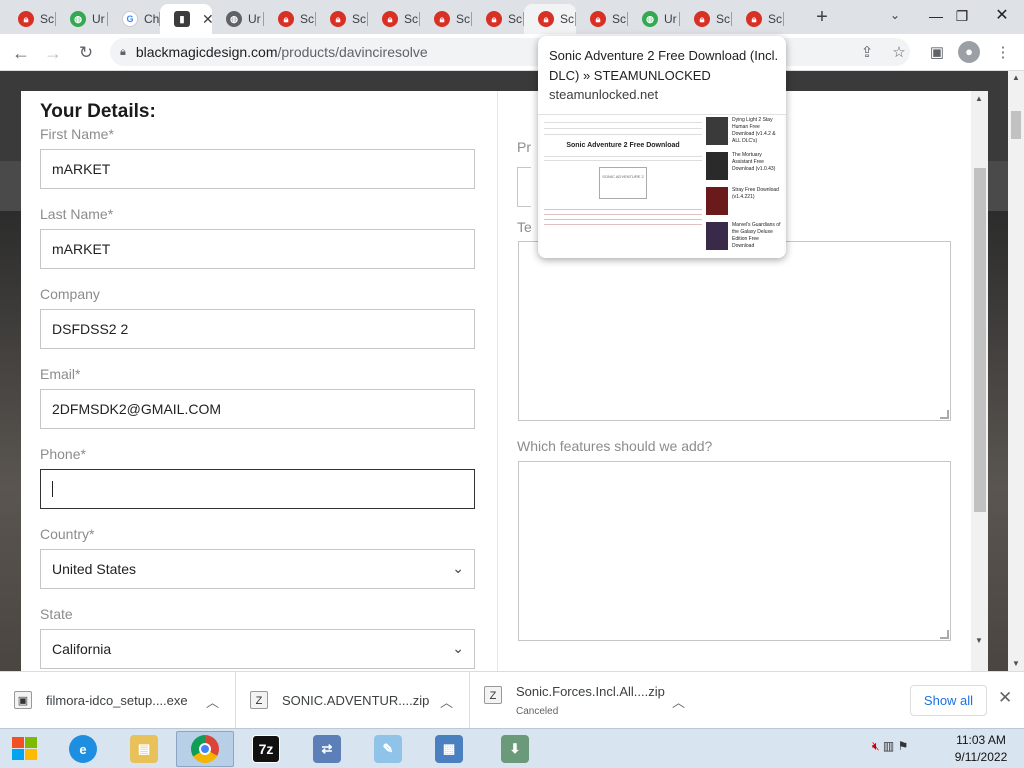  Describe the element at coordinates (980, 340) in the screenshot. I see `form-scrollbar-thumb` at that location.